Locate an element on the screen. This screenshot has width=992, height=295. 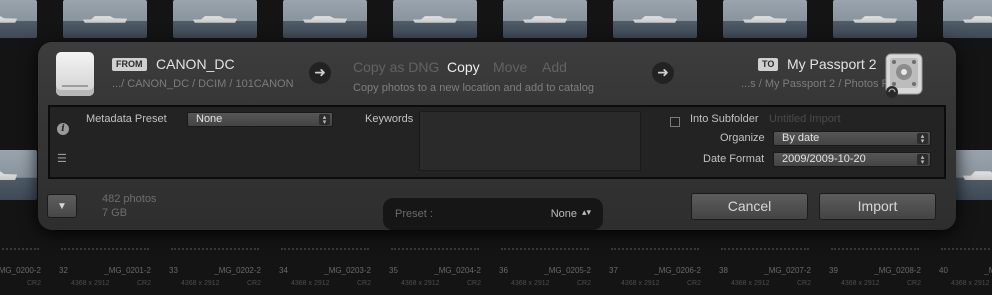
cell-filename: _MG_0202-2 is located at coordinates (237, 270).